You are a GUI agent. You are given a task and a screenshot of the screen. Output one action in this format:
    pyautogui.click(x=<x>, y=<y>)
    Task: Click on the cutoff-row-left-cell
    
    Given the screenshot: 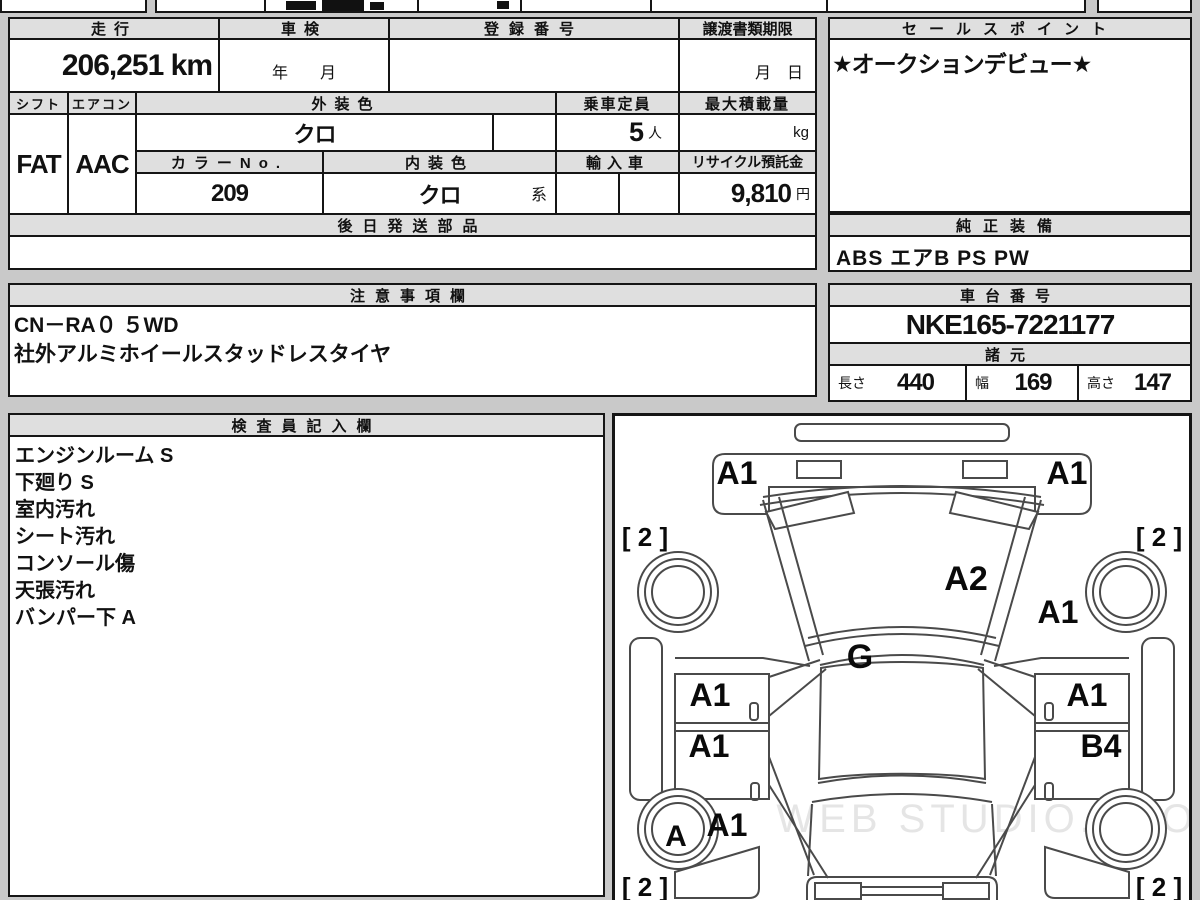 What is the action you would take?
    pyautogui.click(x=73, y=6)
    